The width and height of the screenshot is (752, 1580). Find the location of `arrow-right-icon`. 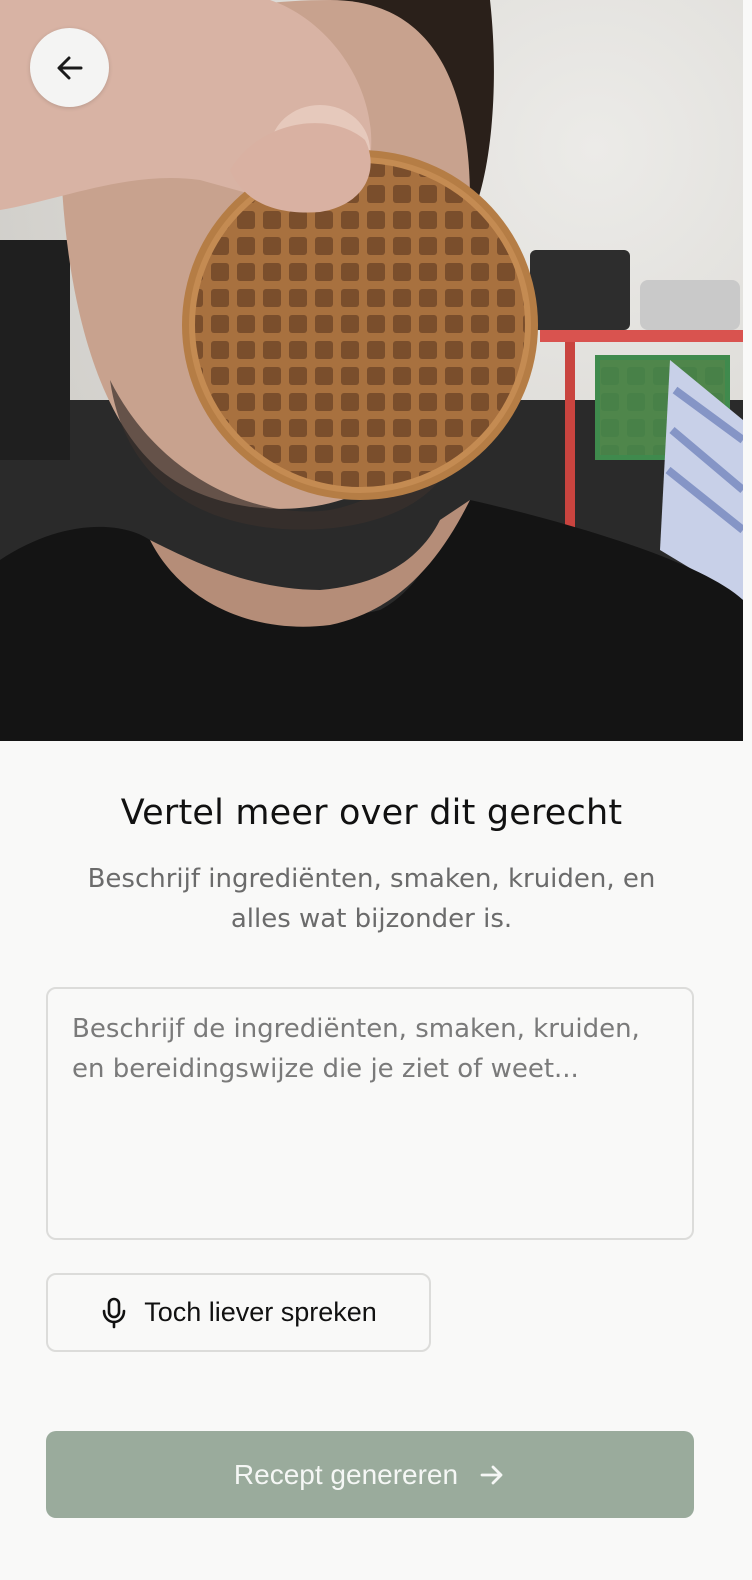

arrow-right-icon is located at coordinates (492, 1475).